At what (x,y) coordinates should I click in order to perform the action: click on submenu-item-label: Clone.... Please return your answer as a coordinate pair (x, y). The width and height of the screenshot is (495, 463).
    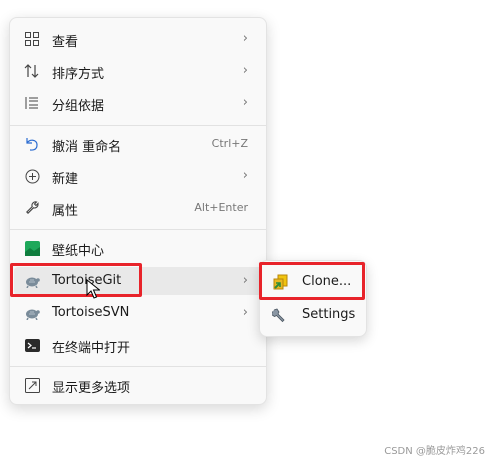
    Looking at the image, I should click on (327, 281).